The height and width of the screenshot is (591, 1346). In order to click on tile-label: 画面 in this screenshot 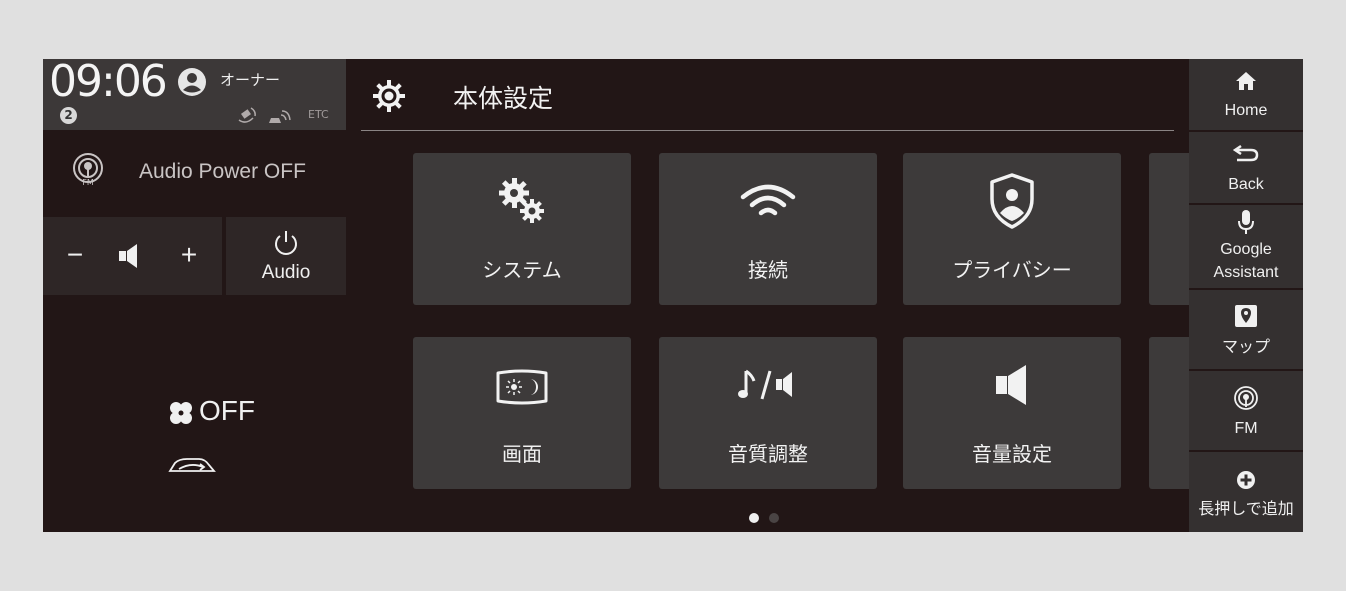, I will do `click(522, 454)`.